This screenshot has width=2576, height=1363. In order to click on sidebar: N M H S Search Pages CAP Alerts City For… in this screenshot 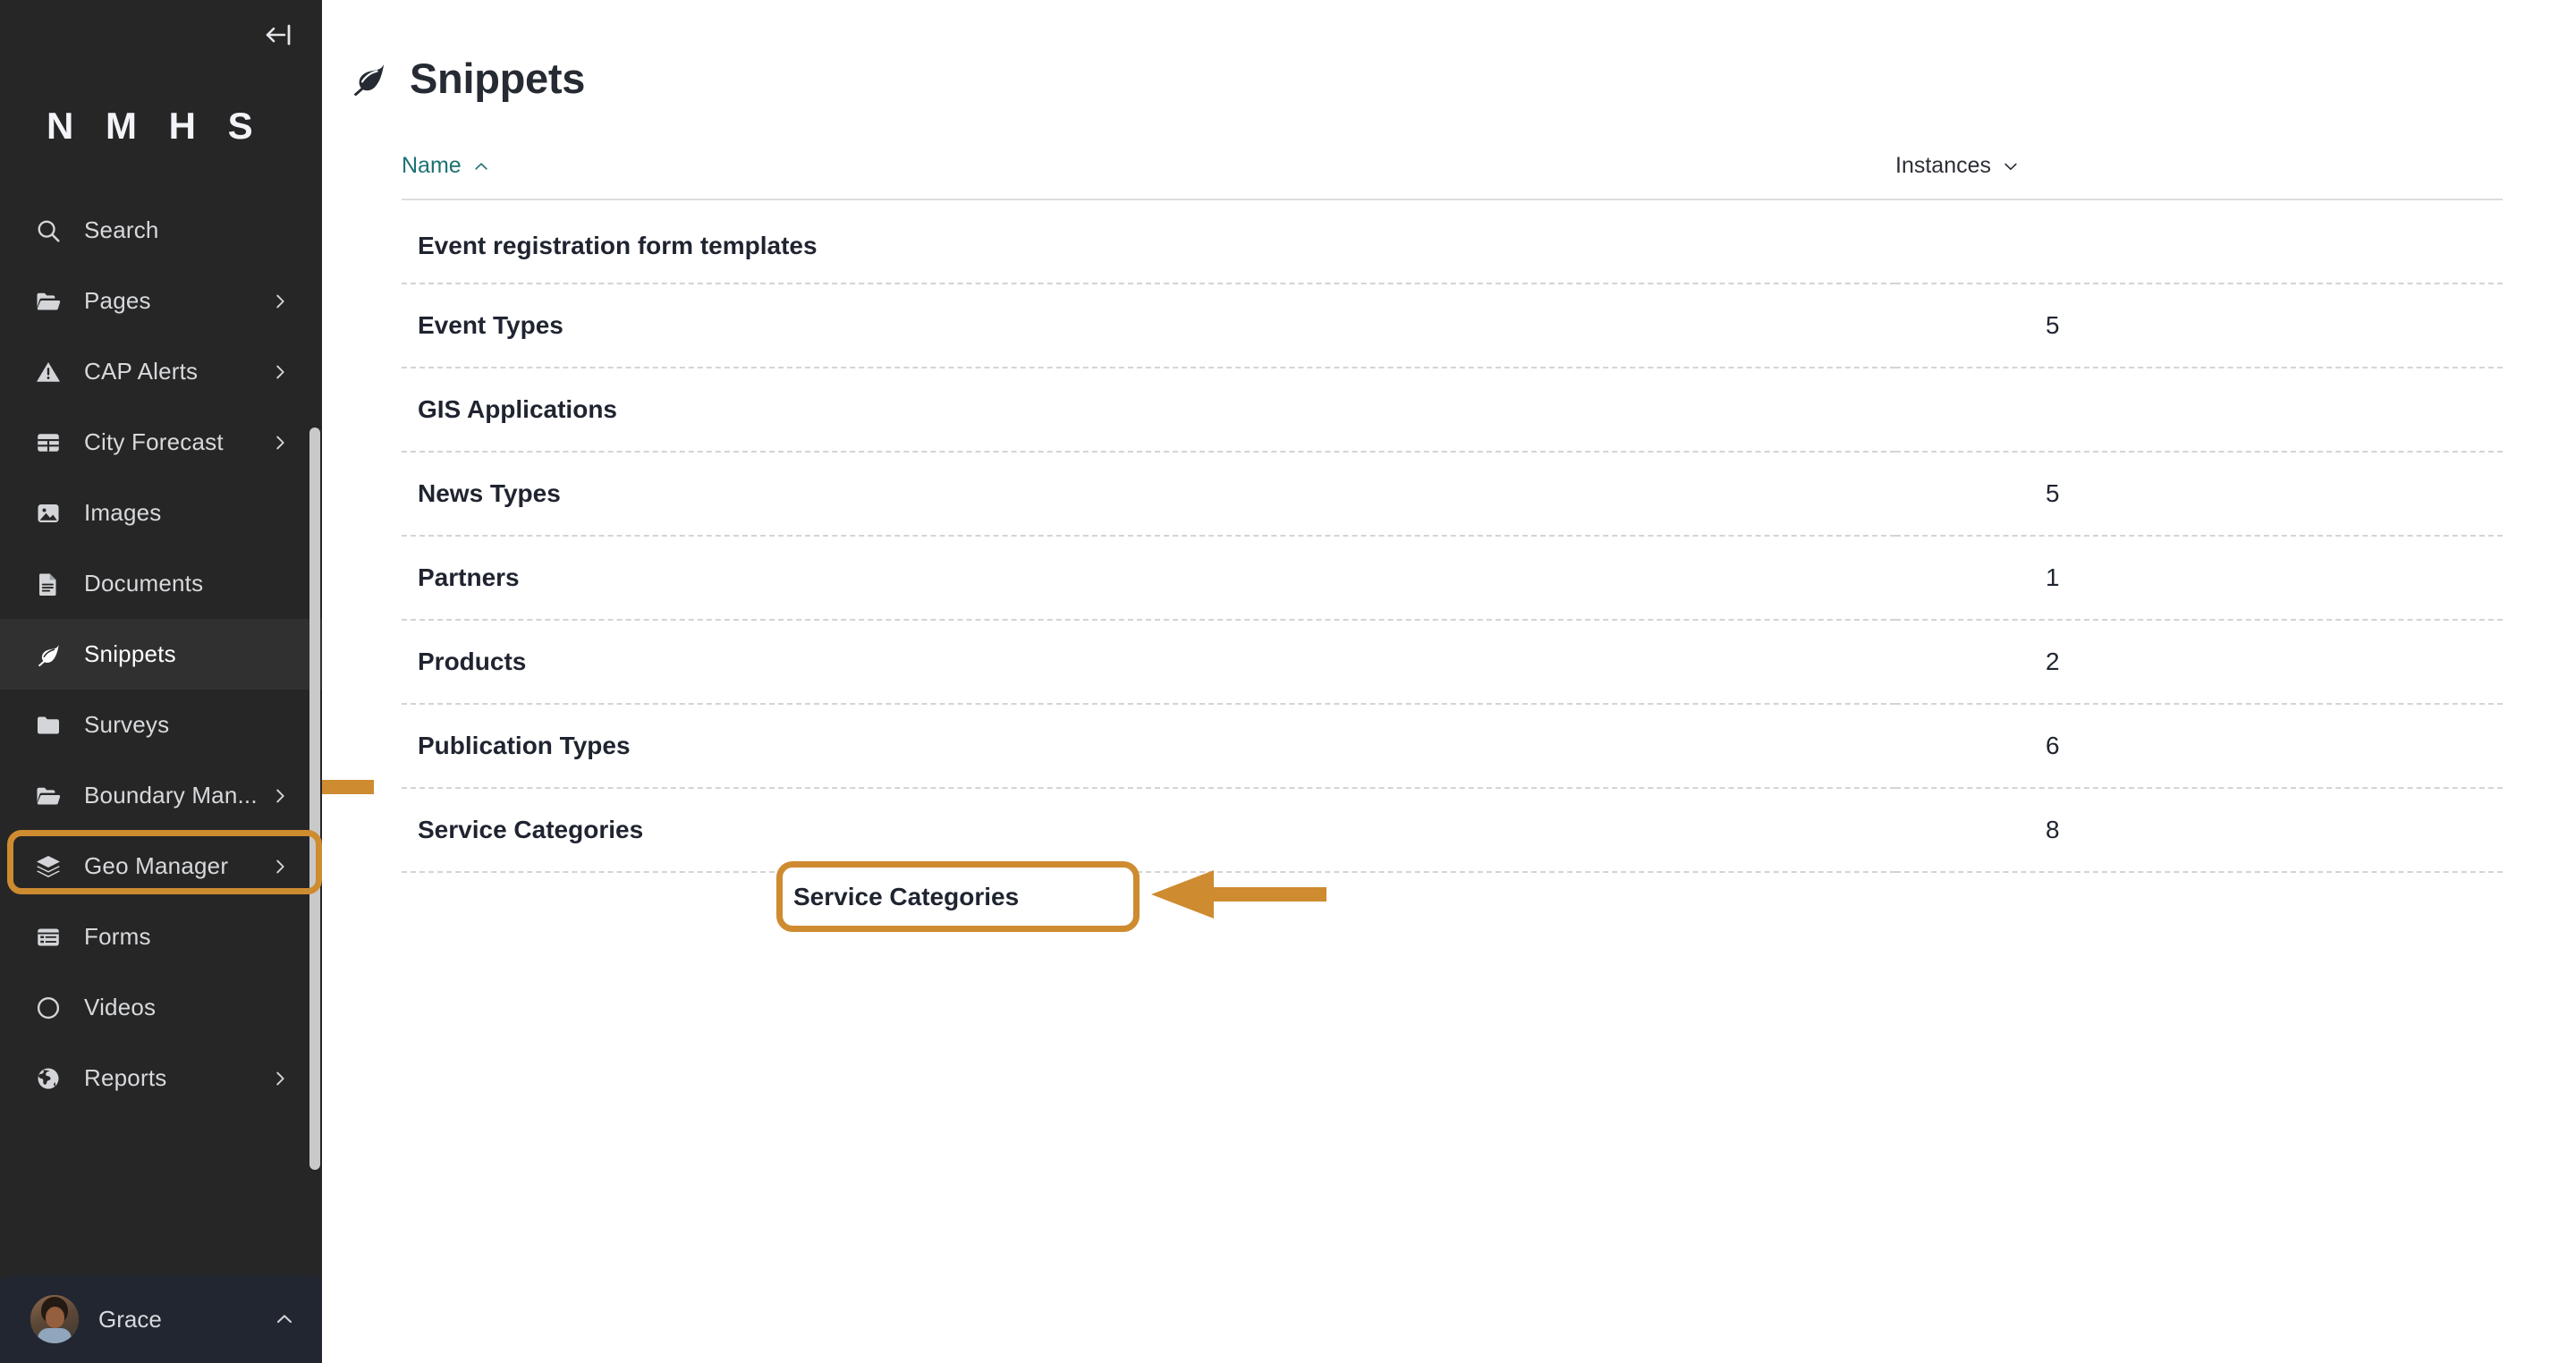, I will do `click(161, 681)`.